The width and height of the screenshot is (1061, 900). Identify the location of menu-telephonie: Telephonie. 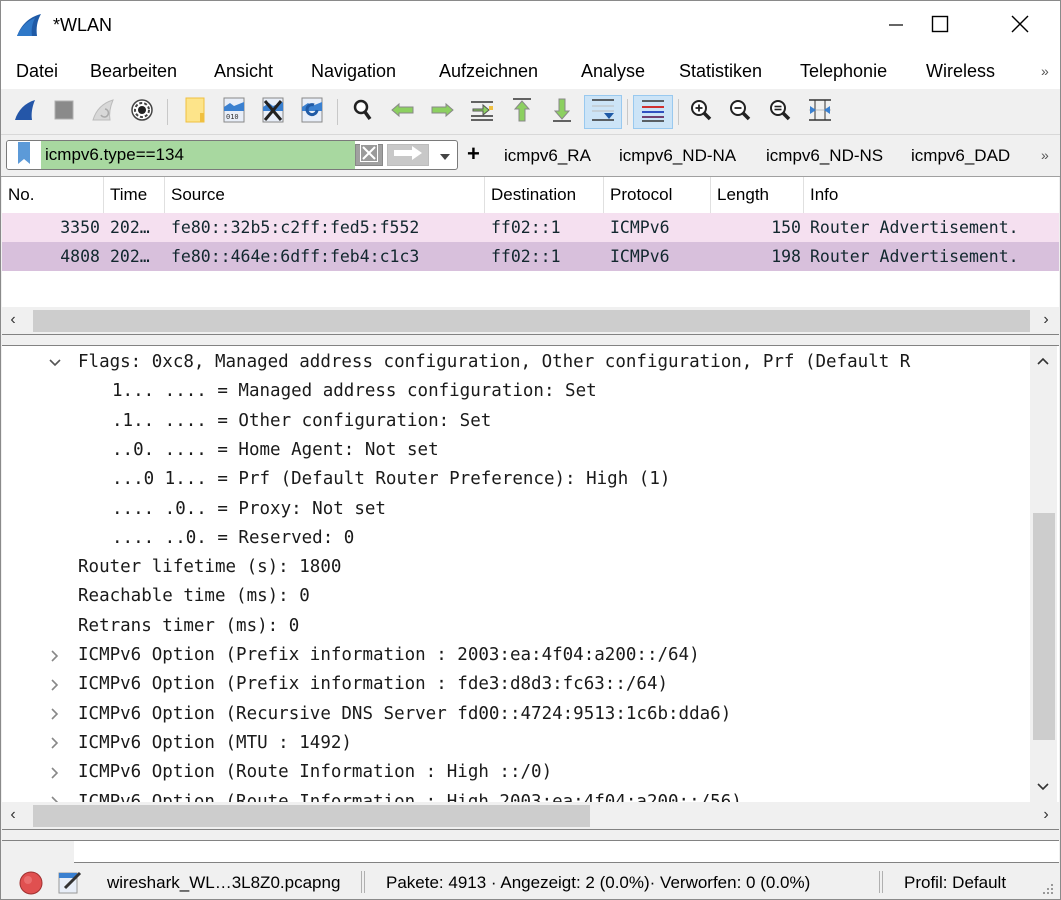
(843, 71).